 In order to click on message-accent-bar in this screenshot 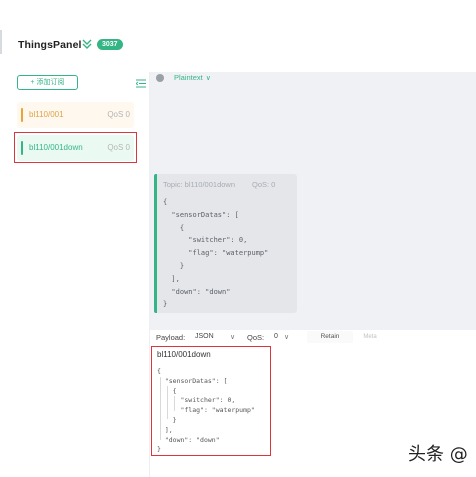, I will do `click(155, 243)`.